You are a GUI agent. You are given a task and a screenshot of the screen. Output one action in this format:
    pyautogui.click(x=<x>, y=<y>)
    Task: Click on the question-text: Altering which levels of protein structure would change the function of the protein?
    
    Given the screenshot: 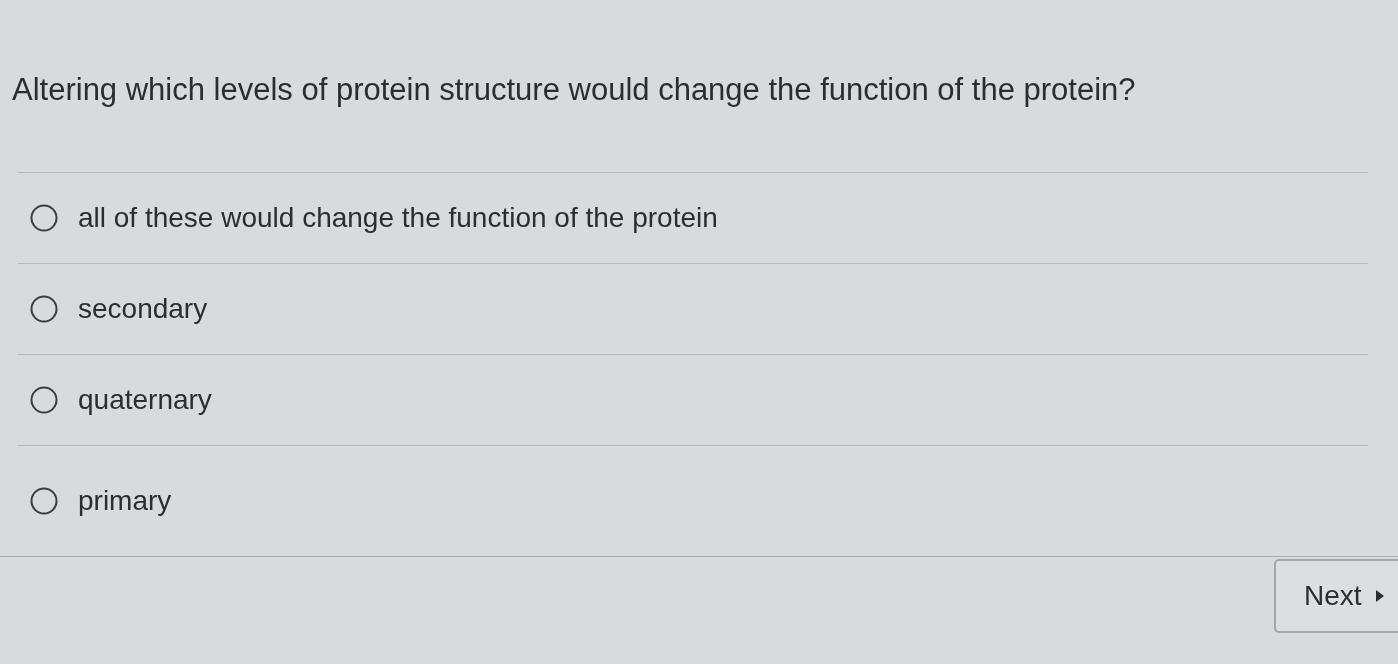 What is the action you would take?
    pyautogui.click(x=574, y=90)
    